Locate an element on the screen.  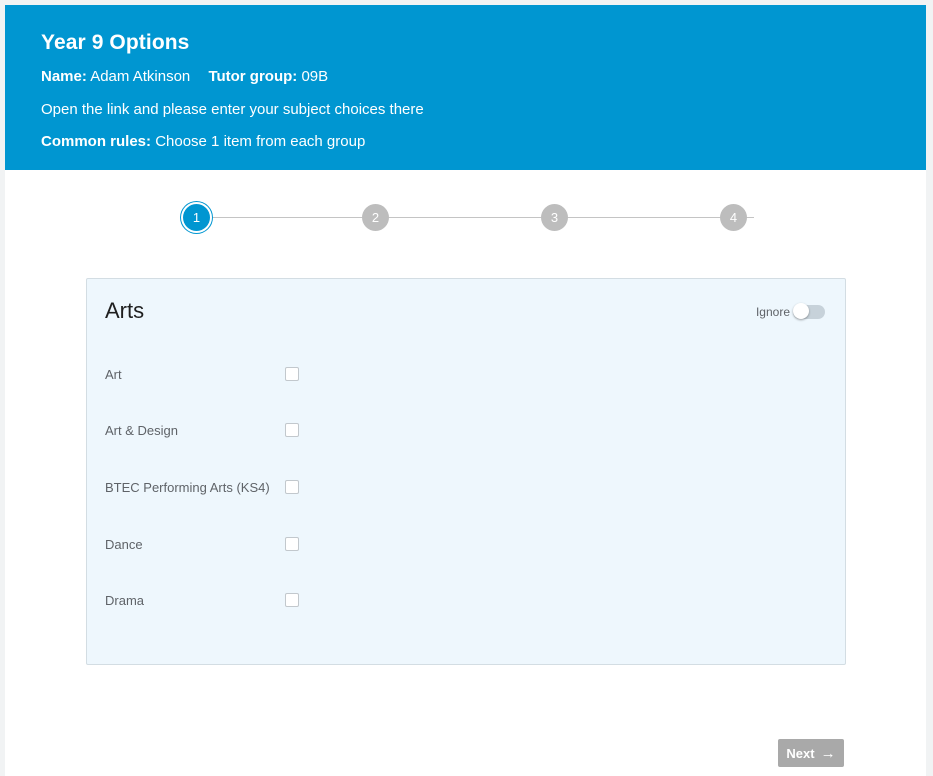
tutor-group-value: 09B is located at coordinates (315, 76).